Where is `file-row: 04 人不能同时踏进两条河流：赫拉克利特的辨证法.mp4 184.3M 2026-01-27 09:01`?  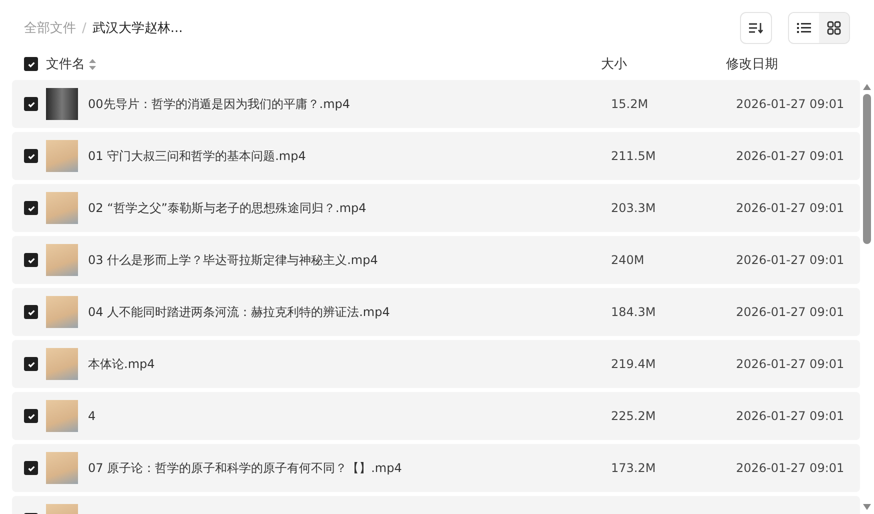
file-row: 04 人不能同时踏进两条河流：赫拉克利特的辨证法.mp4 184.3M 2026-01-27 09:01 is located at coordinates (436, 312).